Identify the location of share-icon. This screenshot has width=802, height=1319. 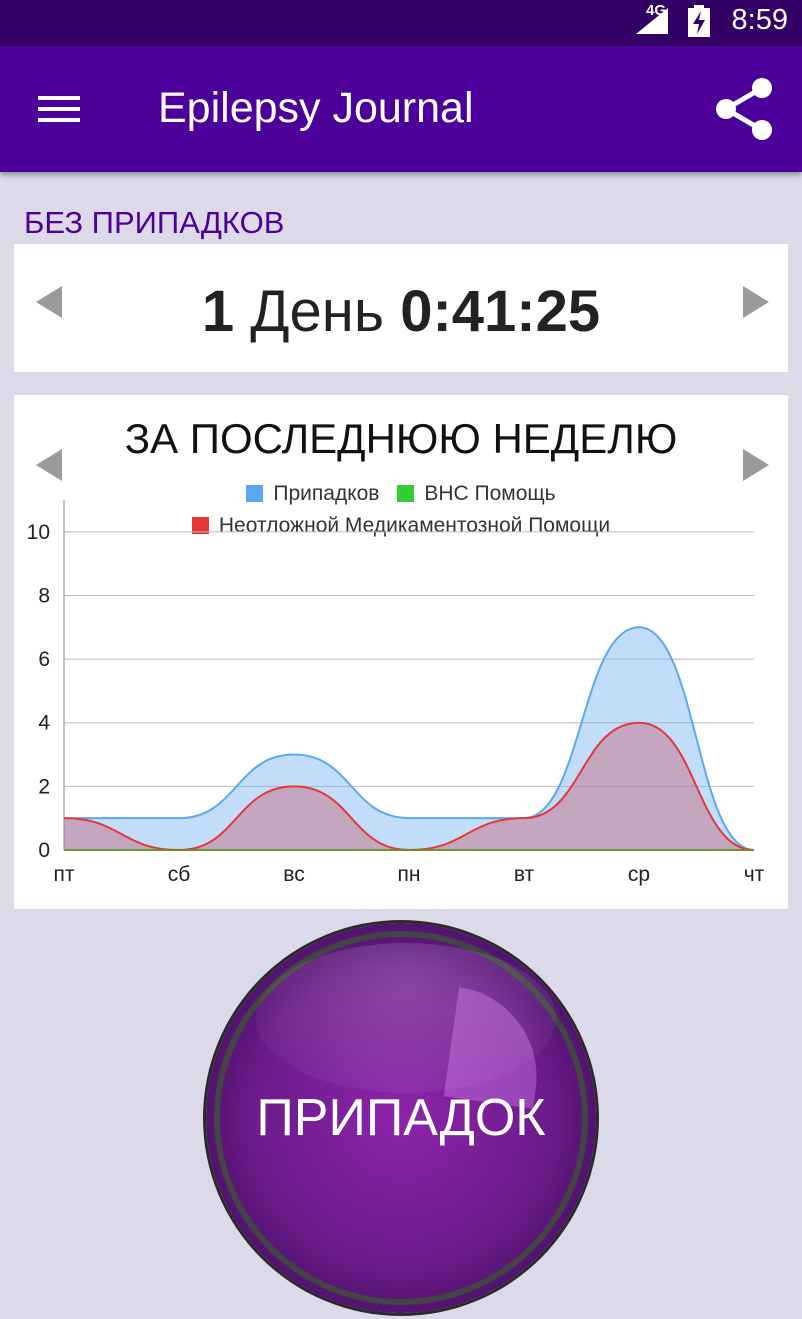
(743, 109).